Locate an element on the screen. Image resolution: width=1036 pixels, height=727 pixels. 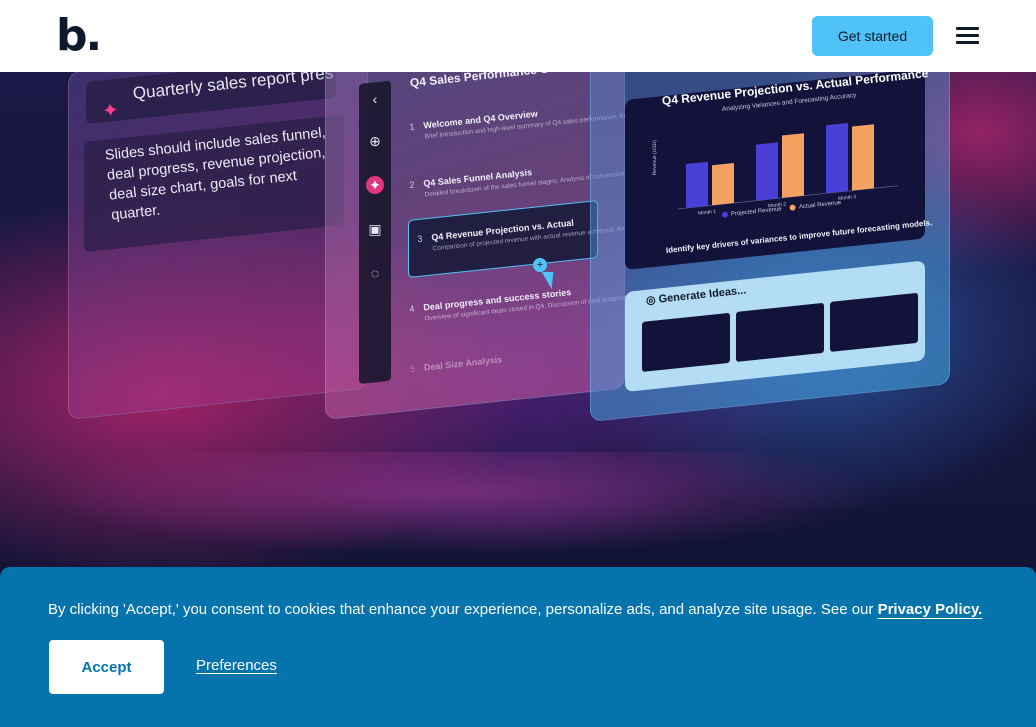
preferences-link: Preferences is located at coordinates (236, 665).